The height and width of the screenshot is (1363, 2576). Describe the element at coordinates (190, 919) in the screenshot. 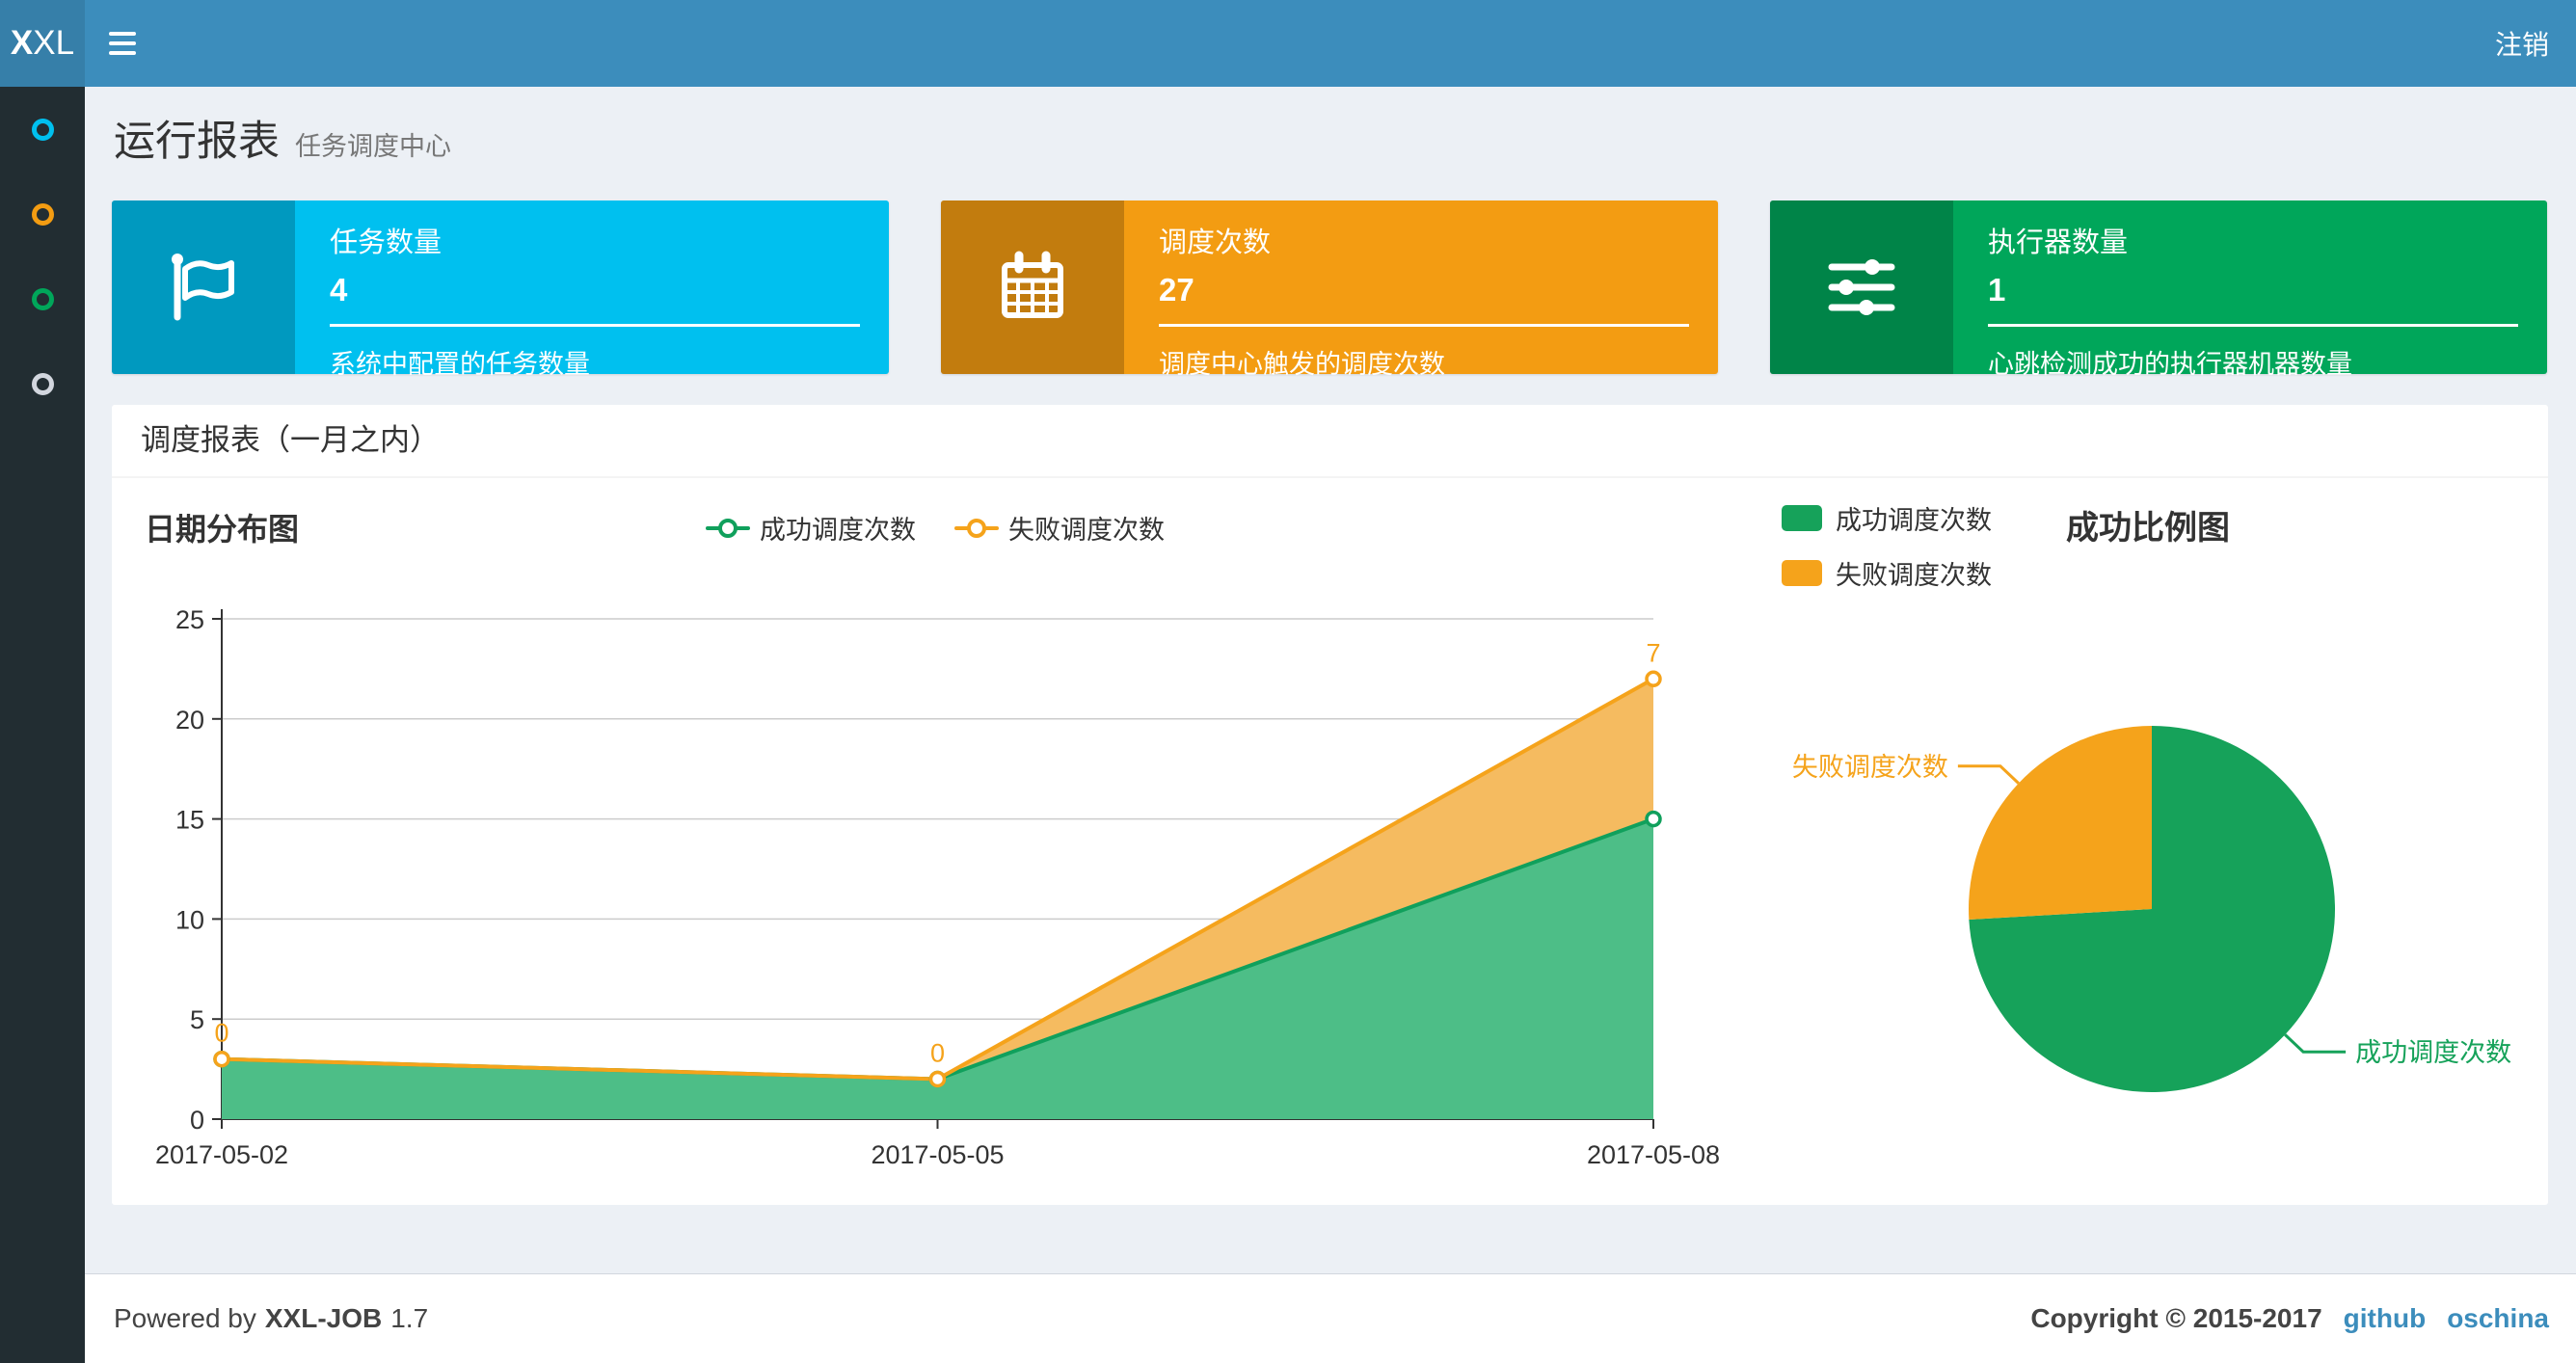

I see `svg-text: 10` at that location.